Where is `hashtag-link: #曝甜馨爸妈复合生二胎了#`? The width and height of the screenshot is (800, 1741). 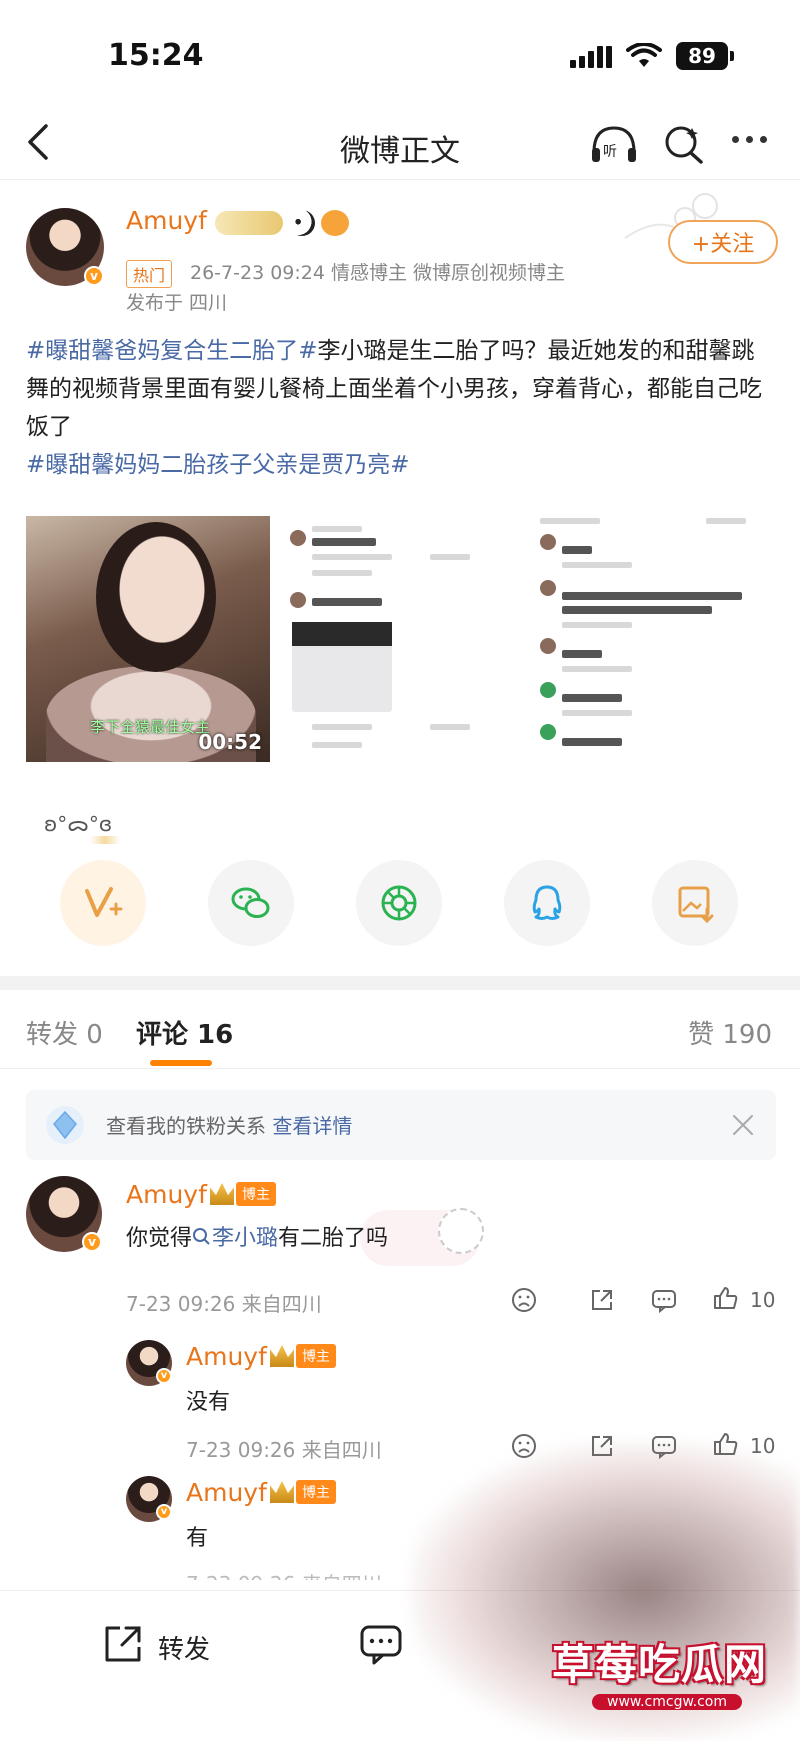
hashtag-link: #曝甜馨爸妈复合生二胎了# is located at coordinates (172, 351).